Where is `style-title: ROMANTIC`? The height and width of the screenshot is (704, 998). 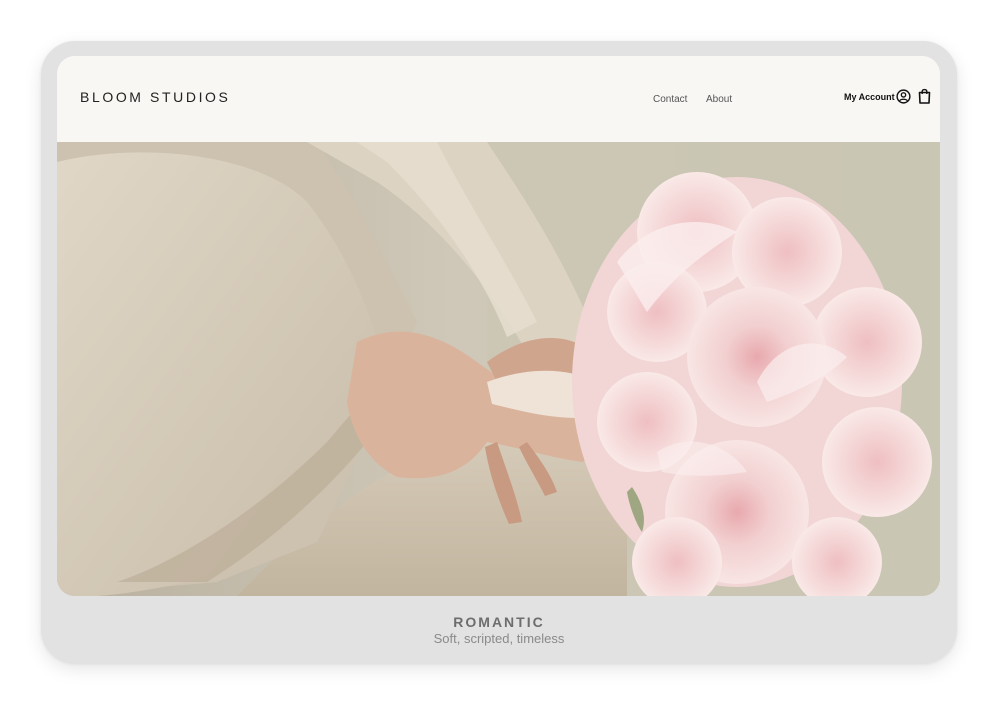 style-title: ROMANTIC is located at coordinates (499, 622).